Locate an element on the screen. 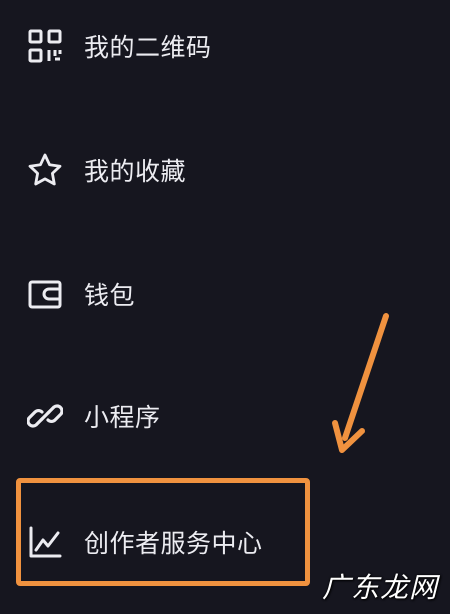  watermark: 广东龙网 is located at coordinates (379, 587).